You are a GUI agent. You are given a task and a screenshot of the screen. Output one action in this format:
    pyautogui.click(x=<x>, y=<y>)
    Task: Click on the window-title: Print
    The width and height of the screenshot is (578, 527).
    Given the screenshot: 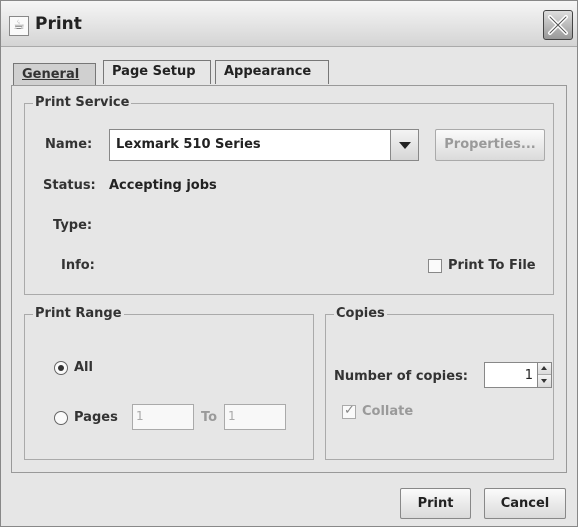 What is the action you would take?
    pyautogui.click(x=58, y=24)
    